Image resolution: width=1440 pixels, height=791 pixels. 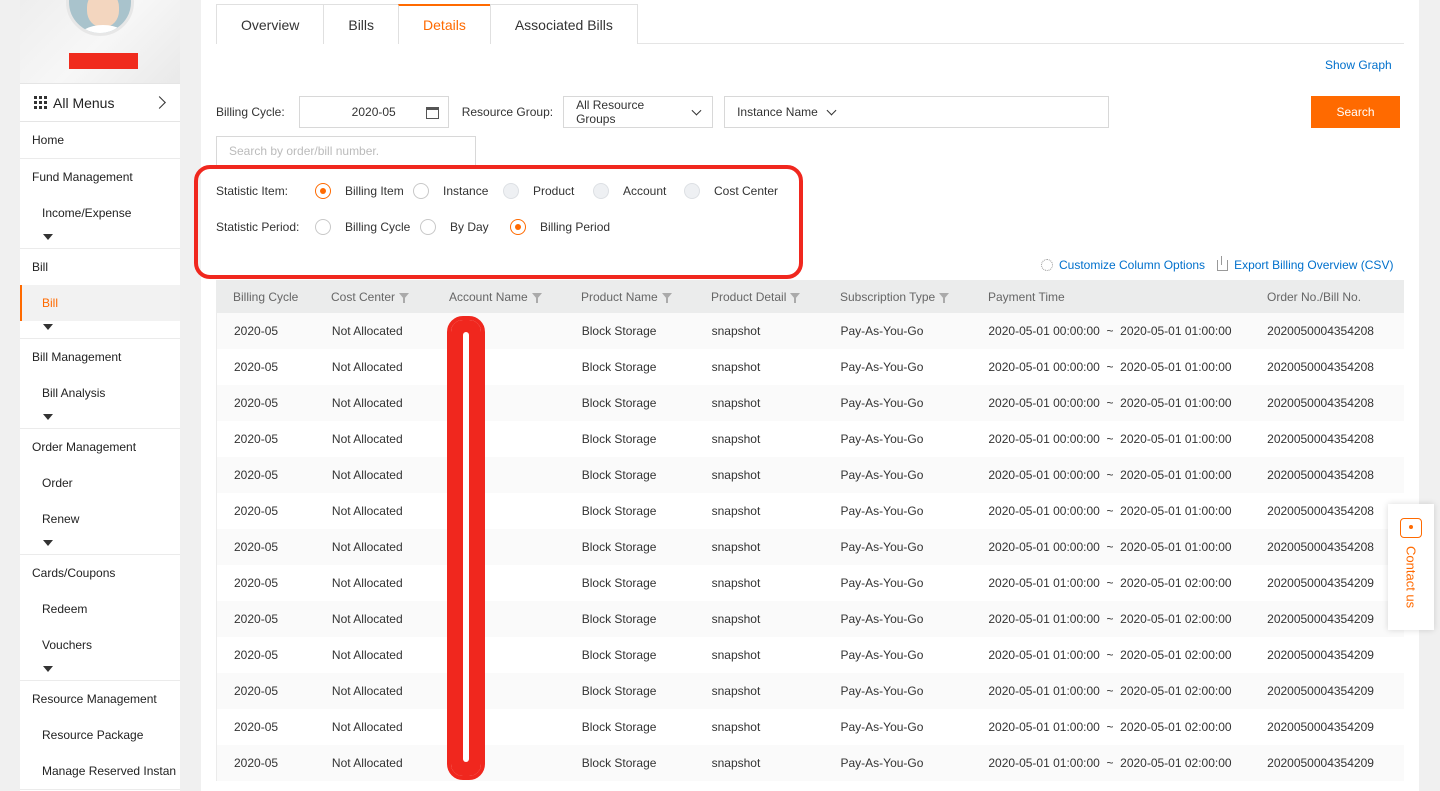 What do you see at coordinates (100, 42) in the screenshot?
I see `sidebar-profile` at bounding box center [100, 42].